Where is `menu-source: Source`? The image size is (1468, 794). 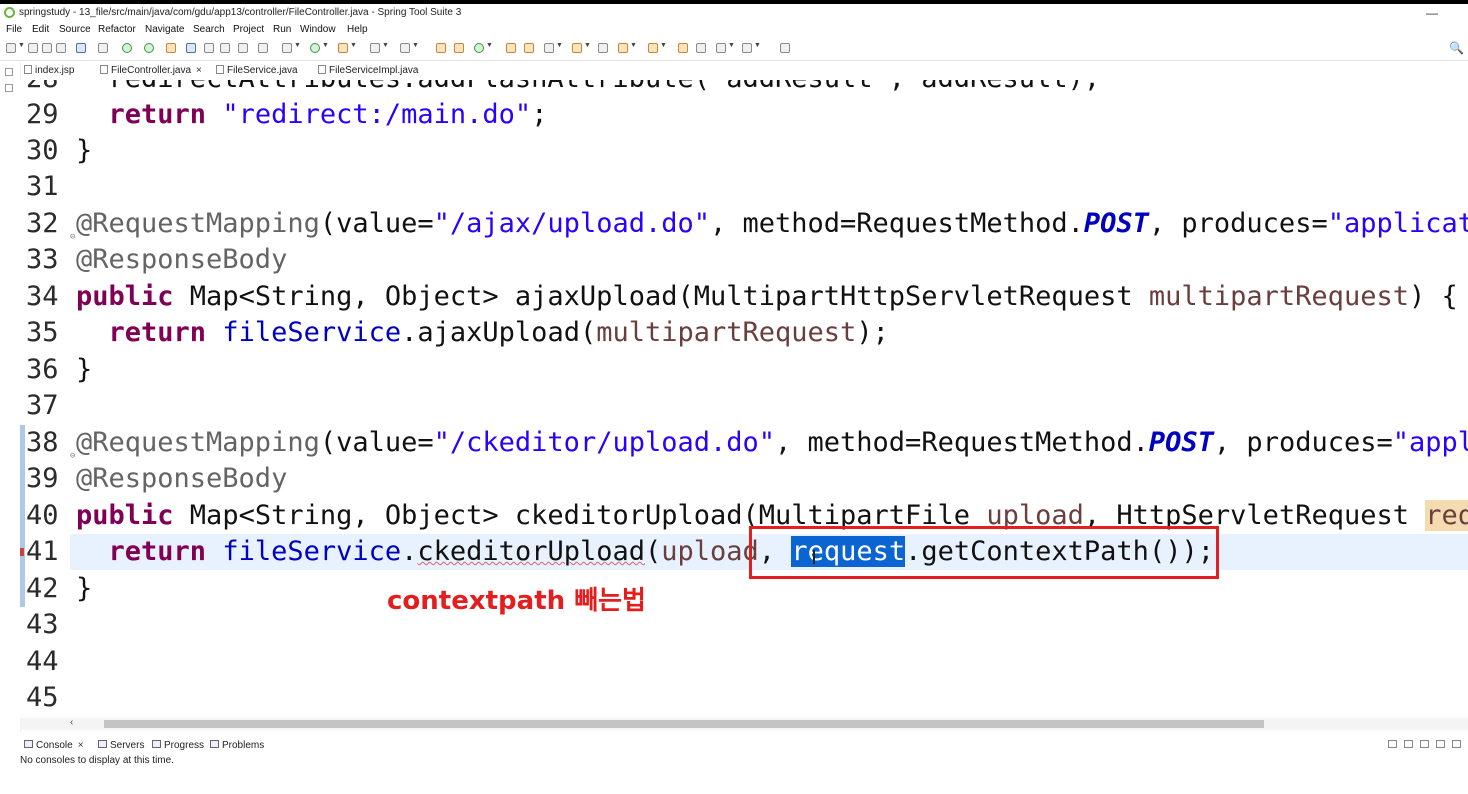 menu-source: Source is located at coordinates (75, 30).